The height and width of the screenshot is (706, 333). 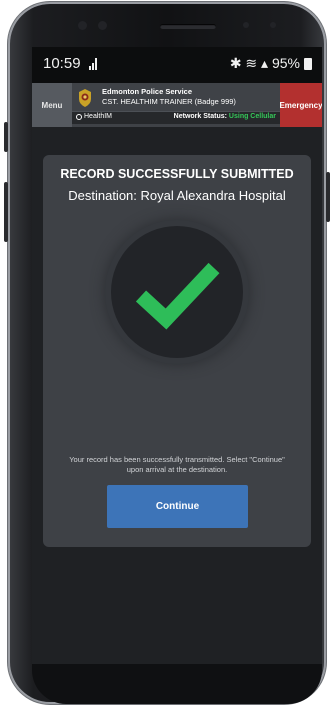 I want to click on destination-text: Destination: Royal Alexandra Hospital, so click(x=177, y=195).